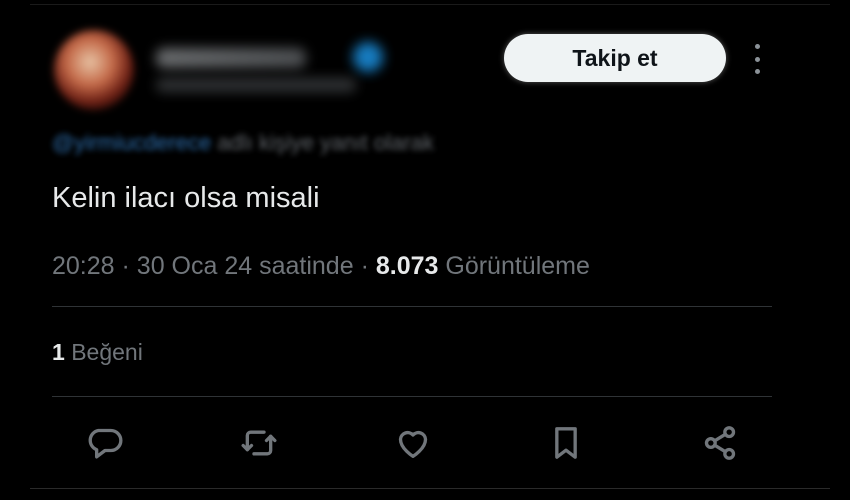 Image resolution: width=850 pixels, height=500 pixels. I want to click on bookmark-button, so click(566, 443).